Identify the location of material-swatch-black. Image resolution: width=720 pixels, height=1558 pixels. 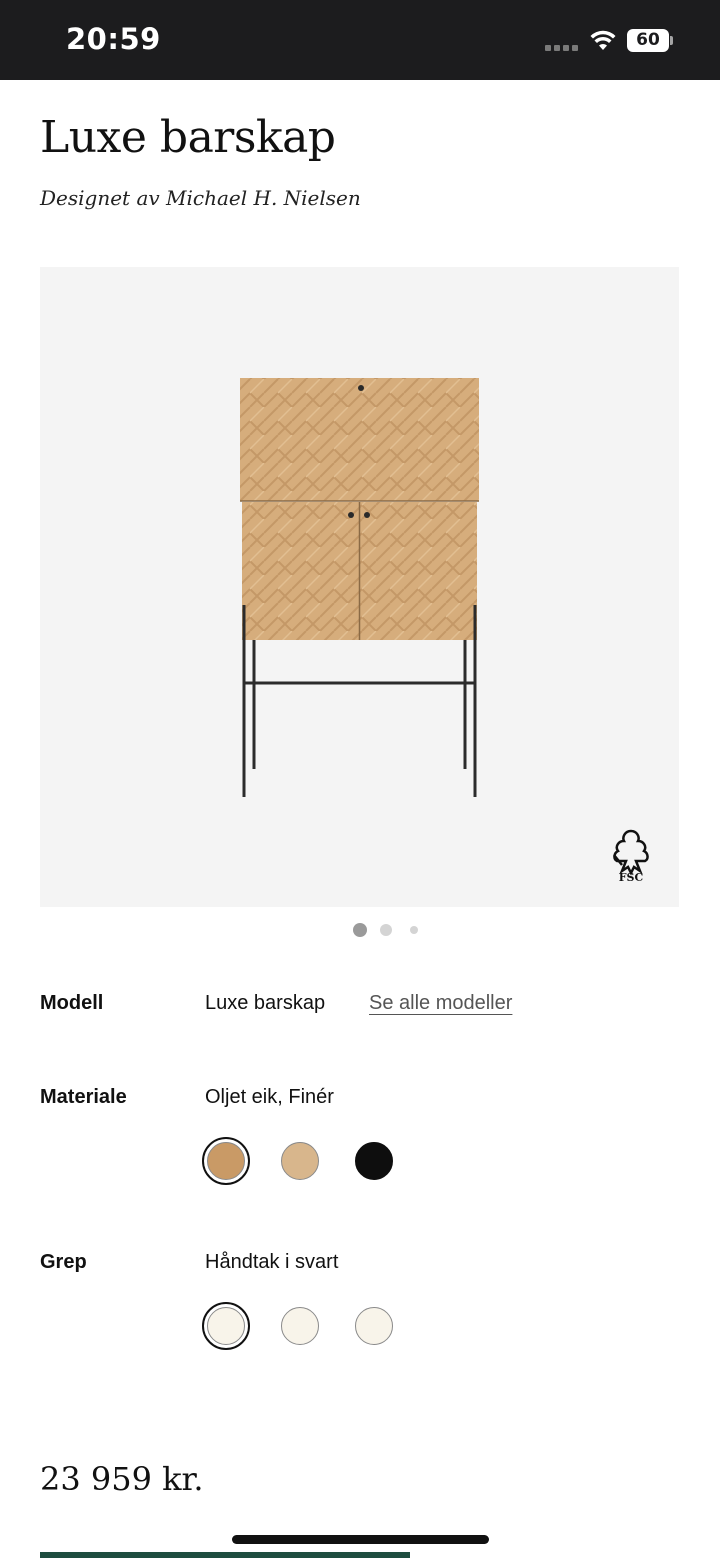
(374, 1161).